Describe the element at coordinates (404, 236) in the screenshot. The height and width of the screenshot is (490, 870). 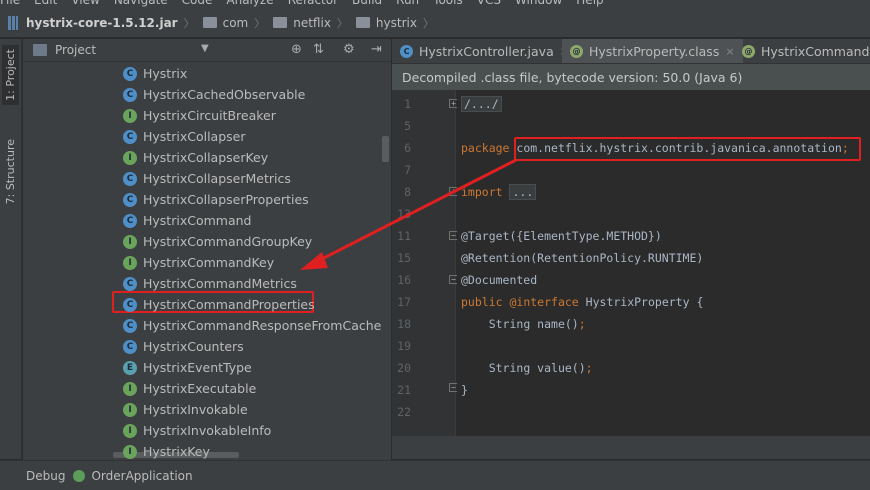
I see `line-number: 11` at that location.